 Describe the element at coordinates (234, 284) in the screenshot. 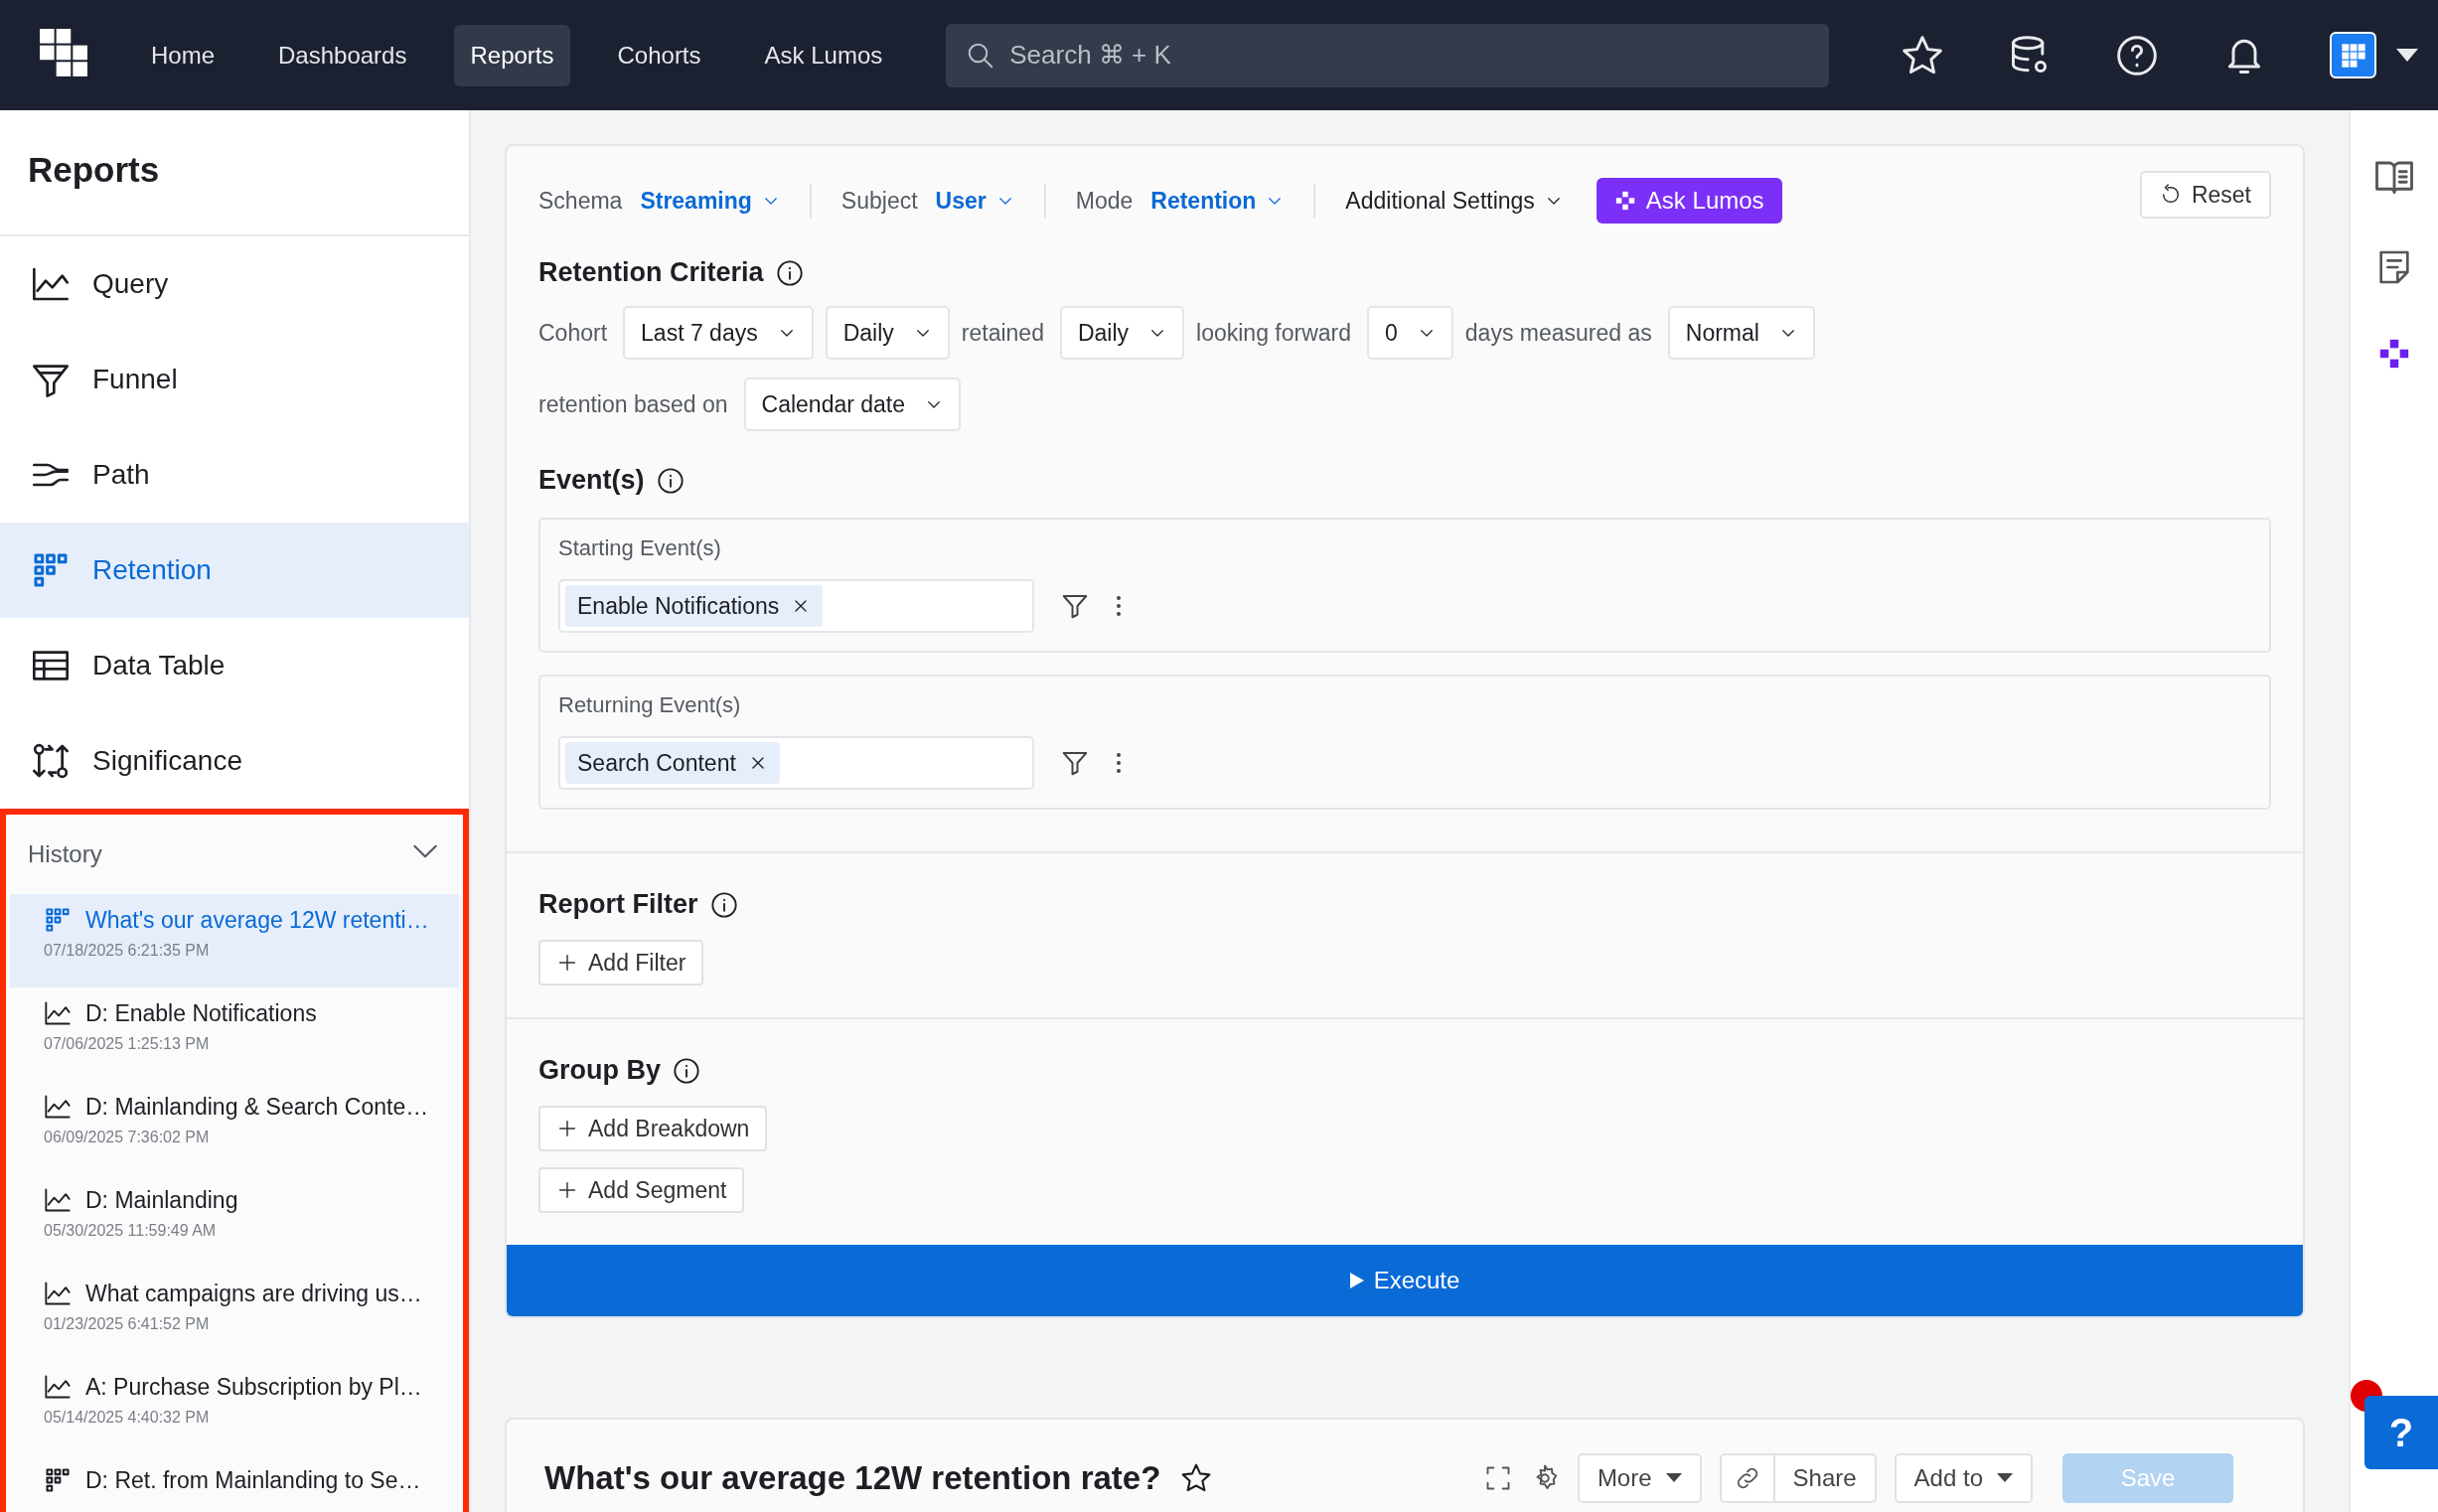

I see `sidebar-item: Query` at that location.